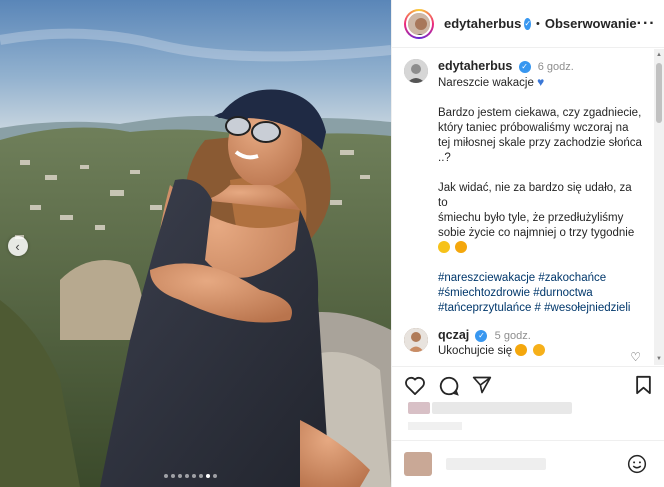 The width and height of the screenshot is (664, 487). Describe the element at coordinates (659, 207) in the screenshot. I see `comments-scrollbar: ▲ ▼` at that location.